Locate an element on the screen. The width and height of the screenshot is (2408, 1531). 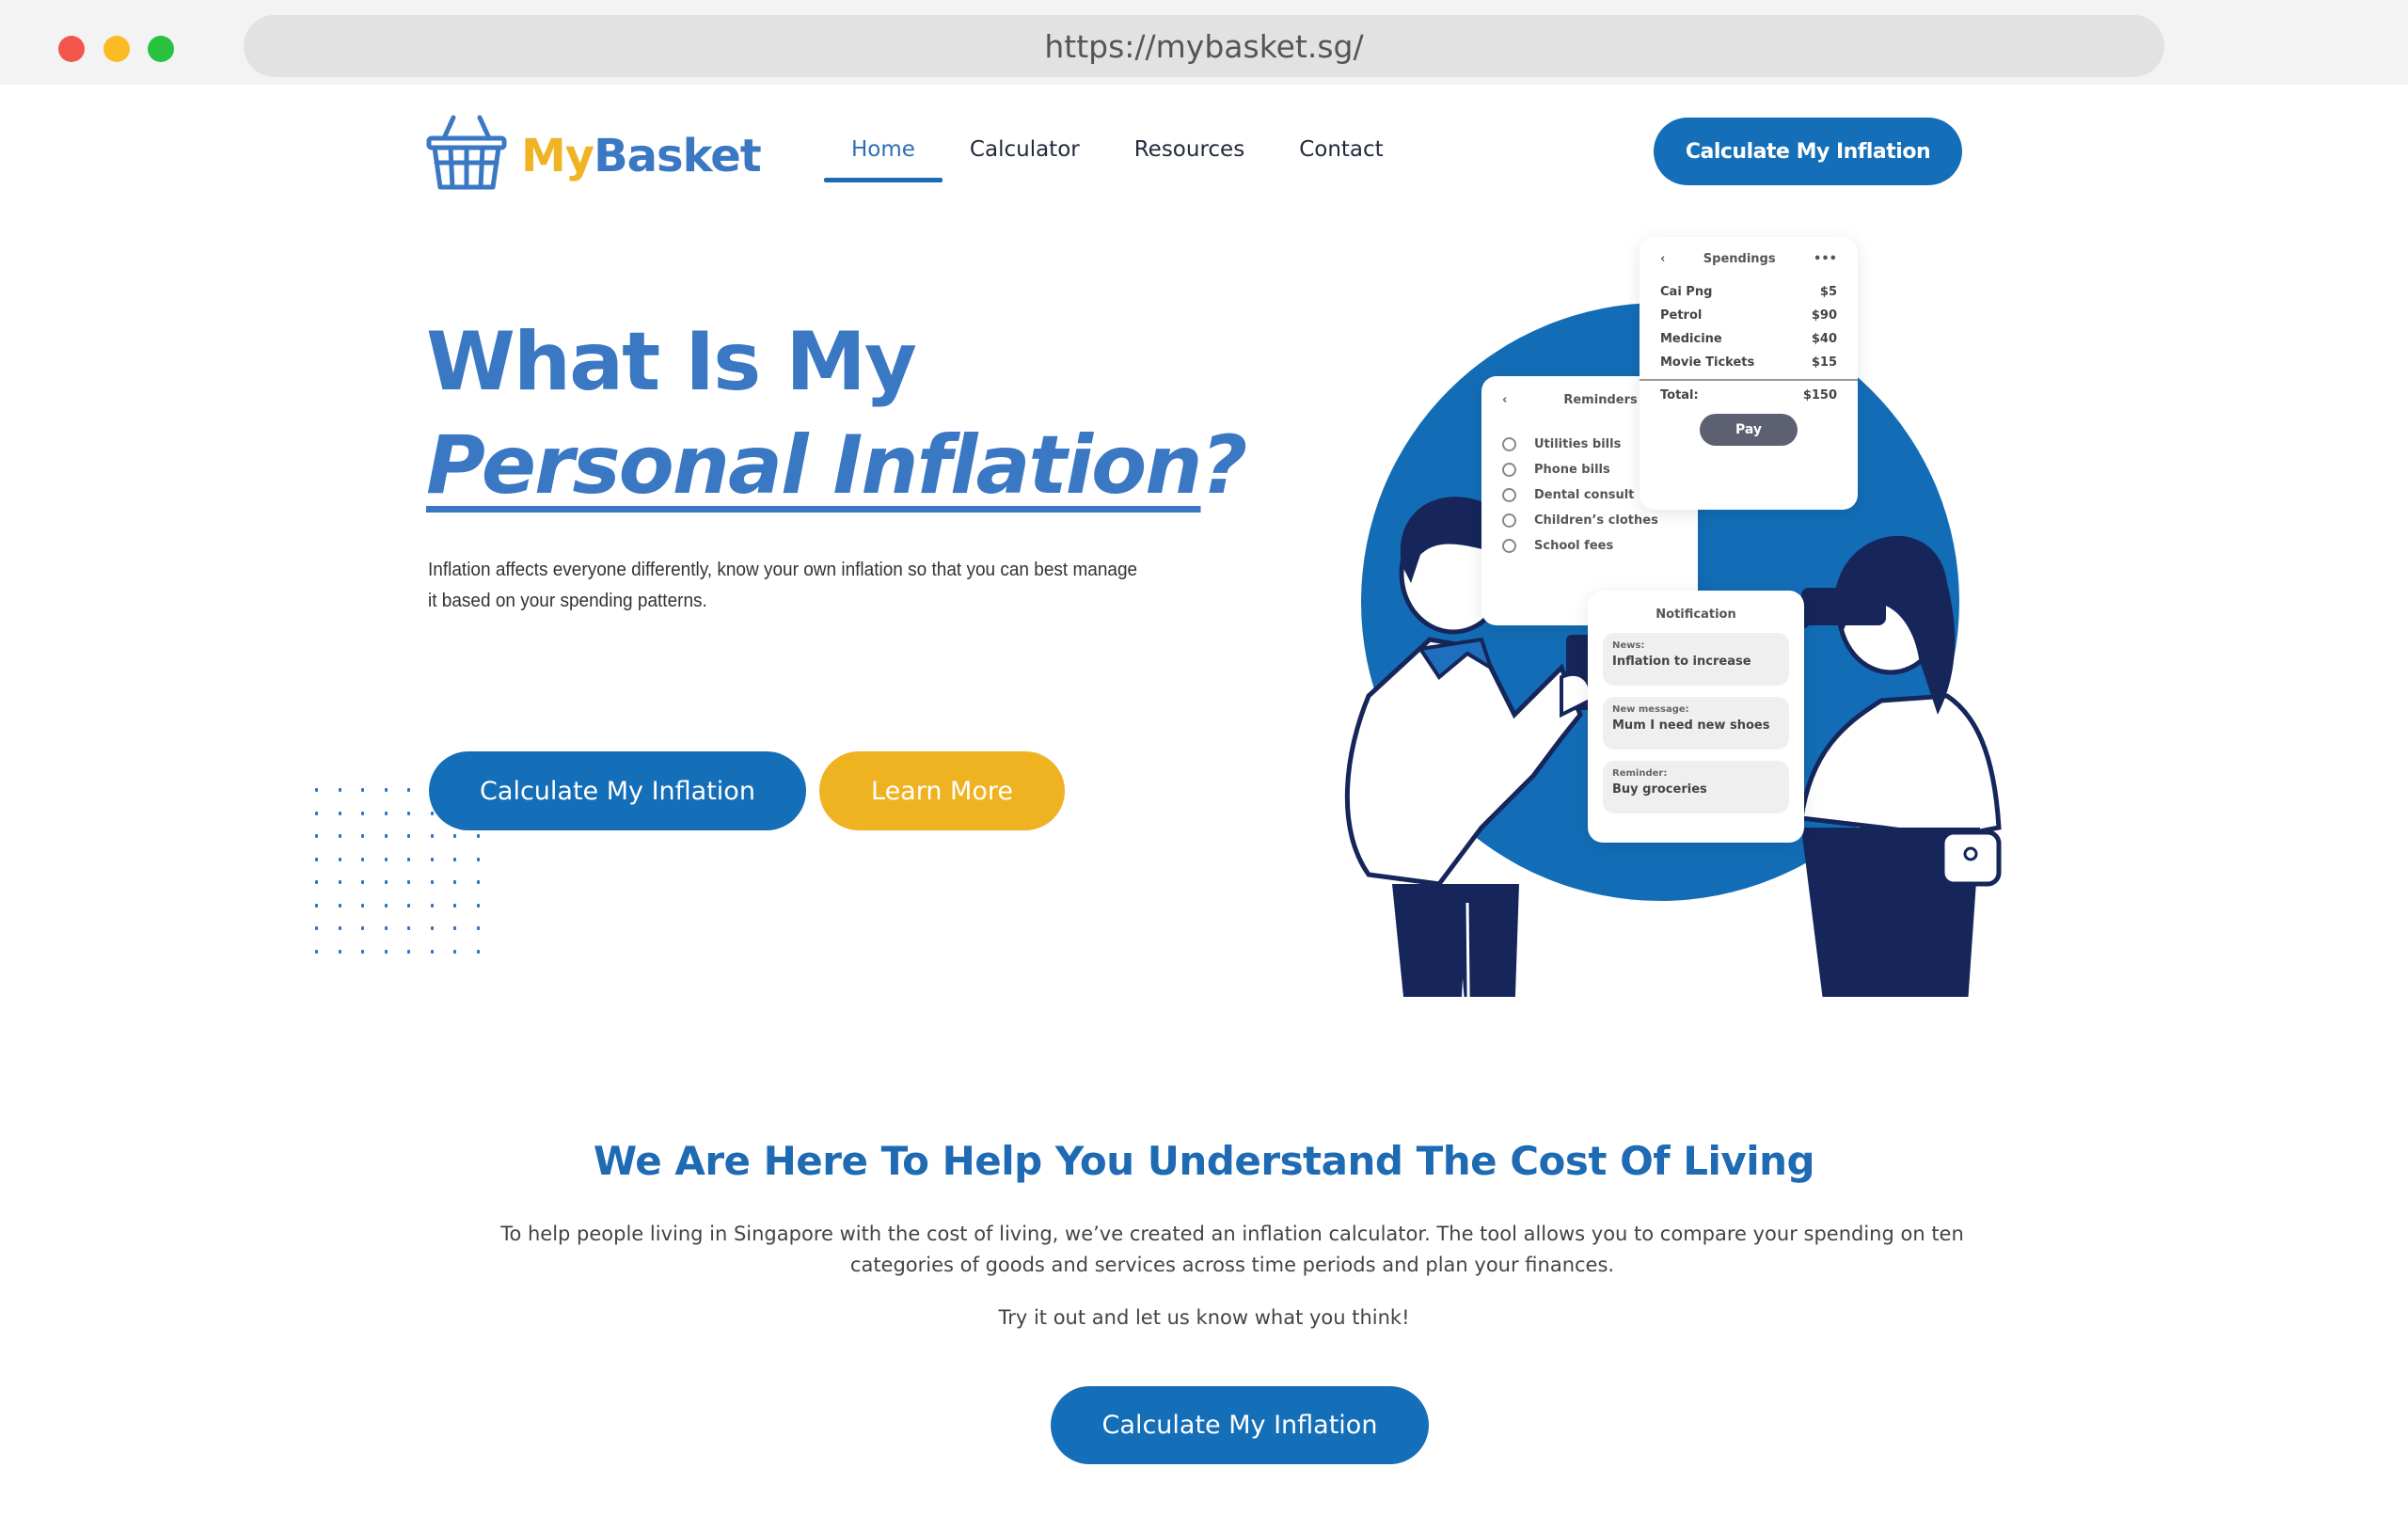
notification-item: Reminder: Buy groceries is located at coordinates (1696, 787).